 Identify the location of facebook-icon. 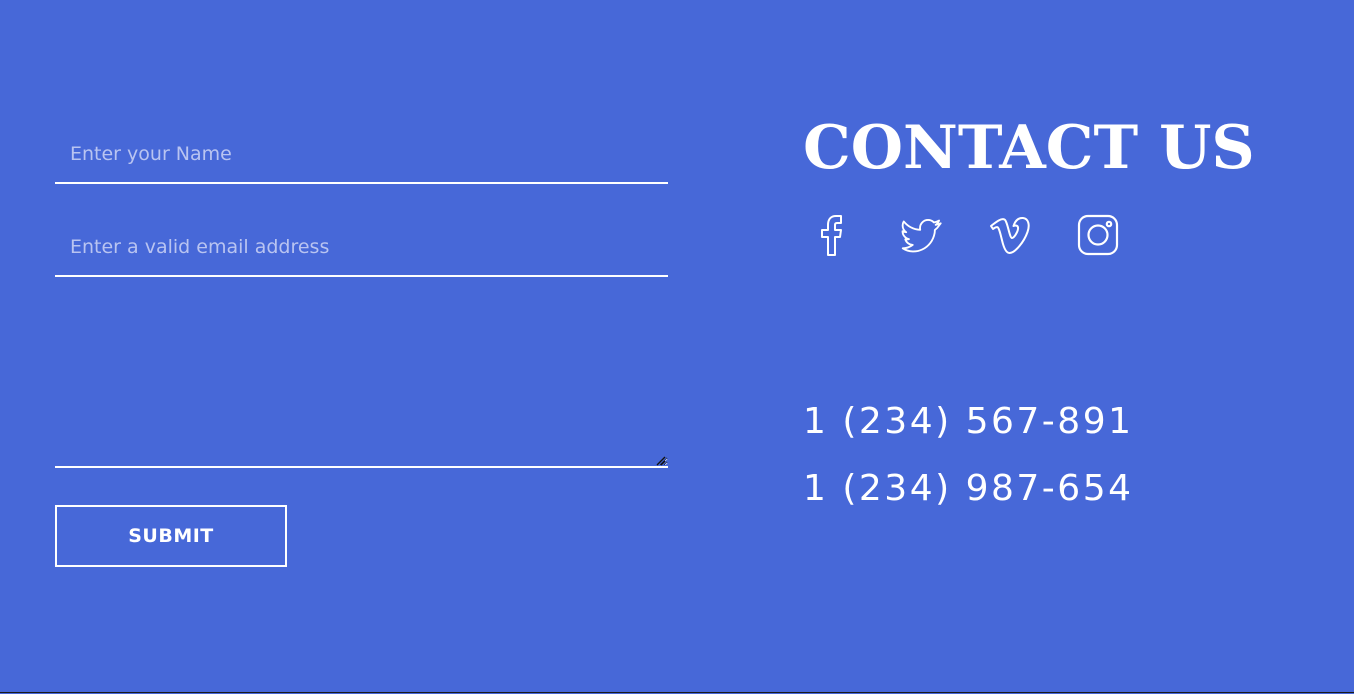
(831, 235).